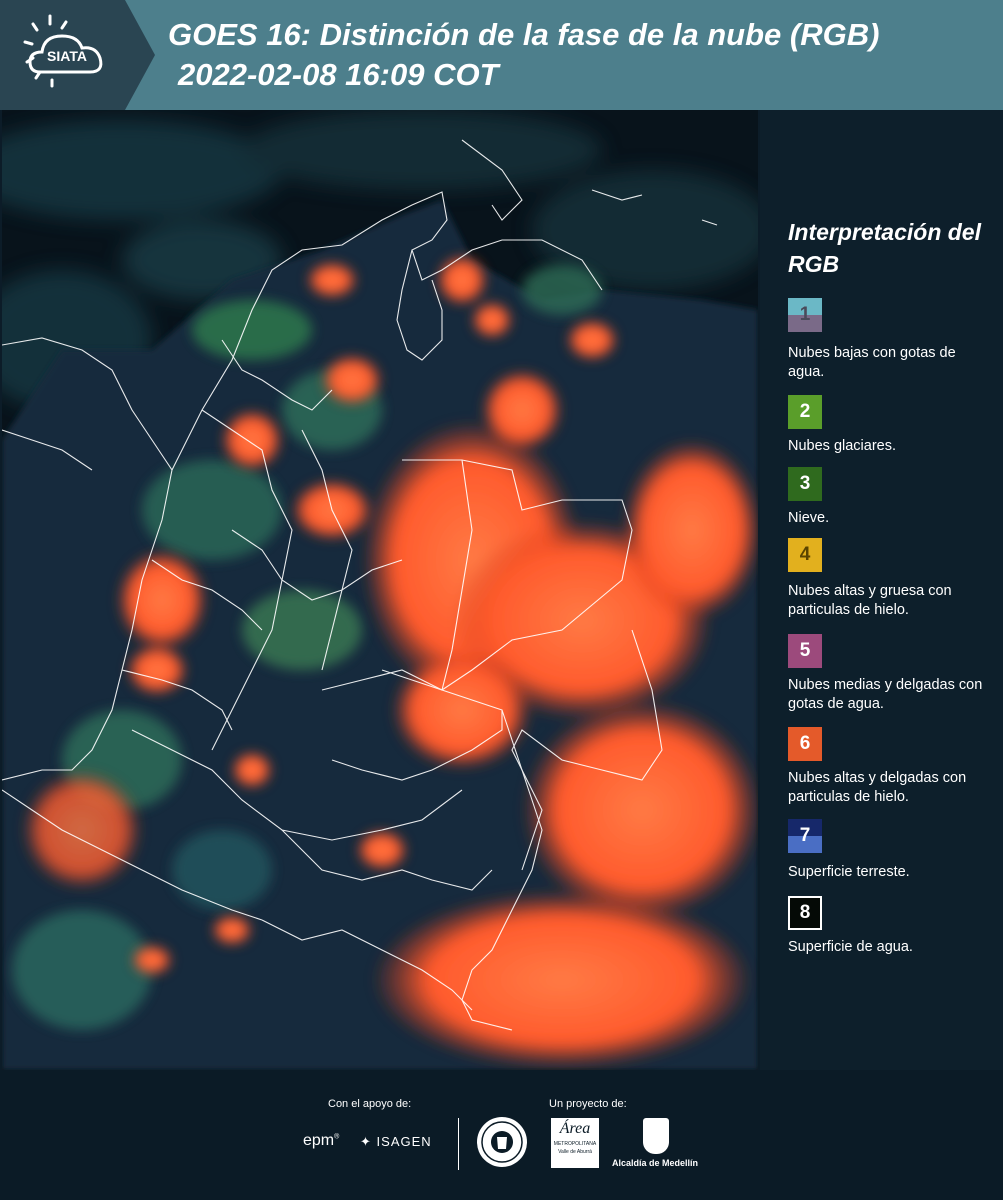 The image size is (1003, 1200). What do you see at coordinates (872, 362) in the screenshot?
I see `legend-label-1: Nubes bajas con gotas de agua.` at bounding box center [872, 362].